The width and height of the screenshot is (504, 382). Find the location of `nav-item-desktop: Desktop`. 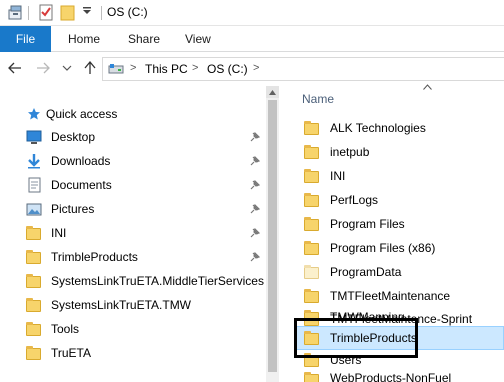

nav-item-desktop: Desktop is located at coordinates (147, 137).